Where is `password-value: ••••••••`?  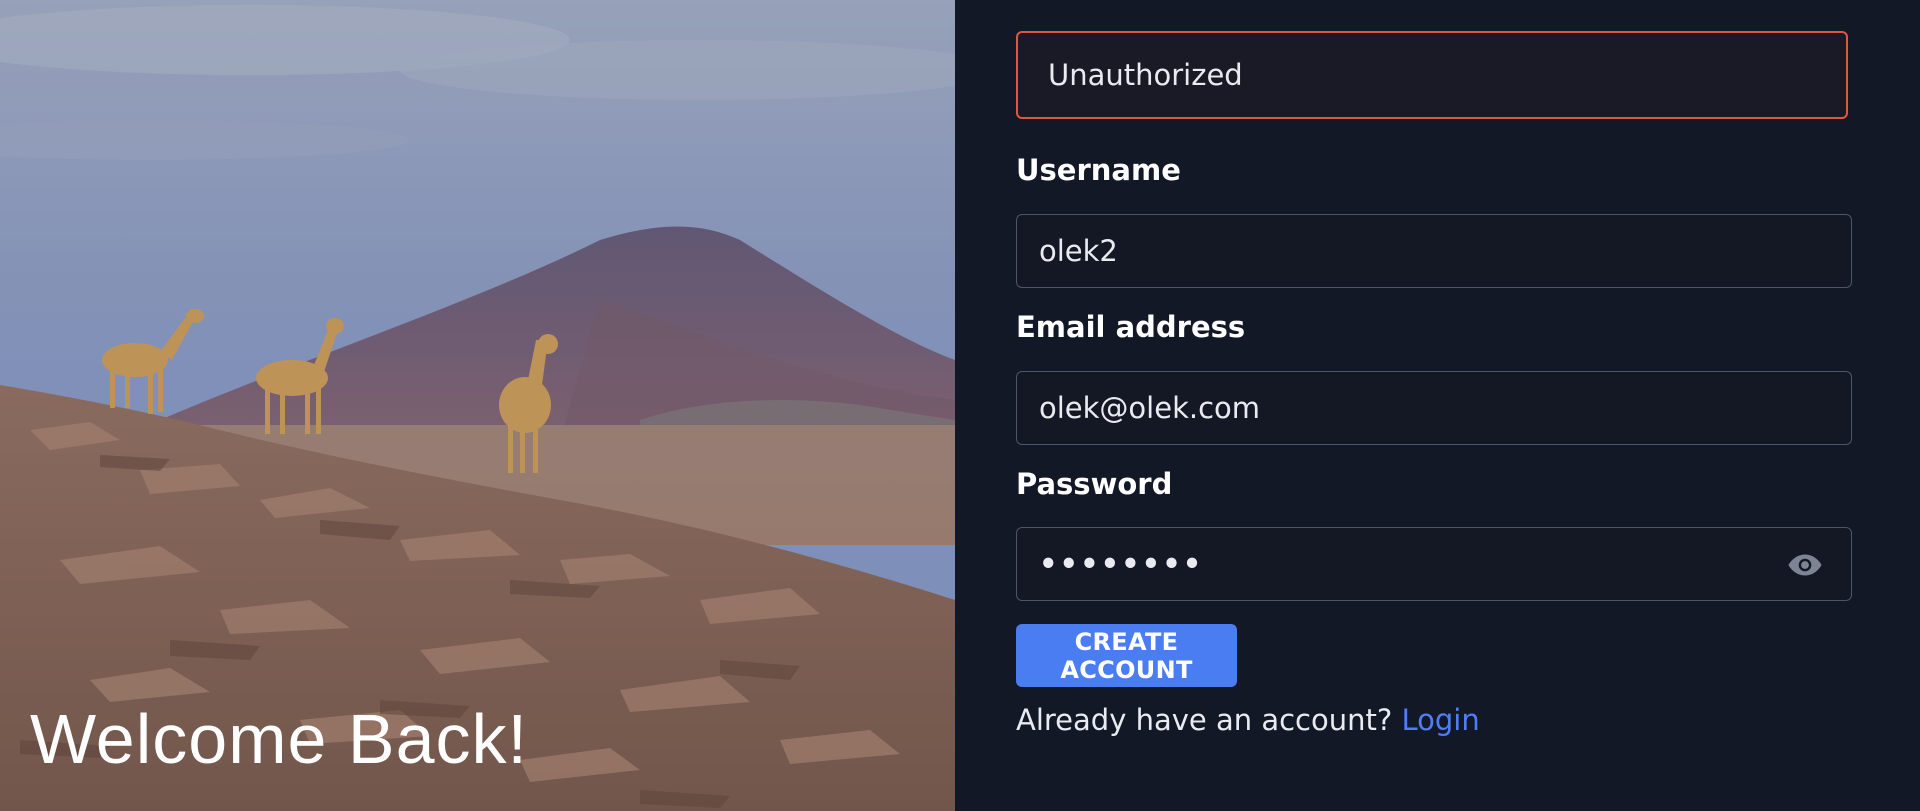 password-value: •••••••• is located at coordinates (1121, 564).